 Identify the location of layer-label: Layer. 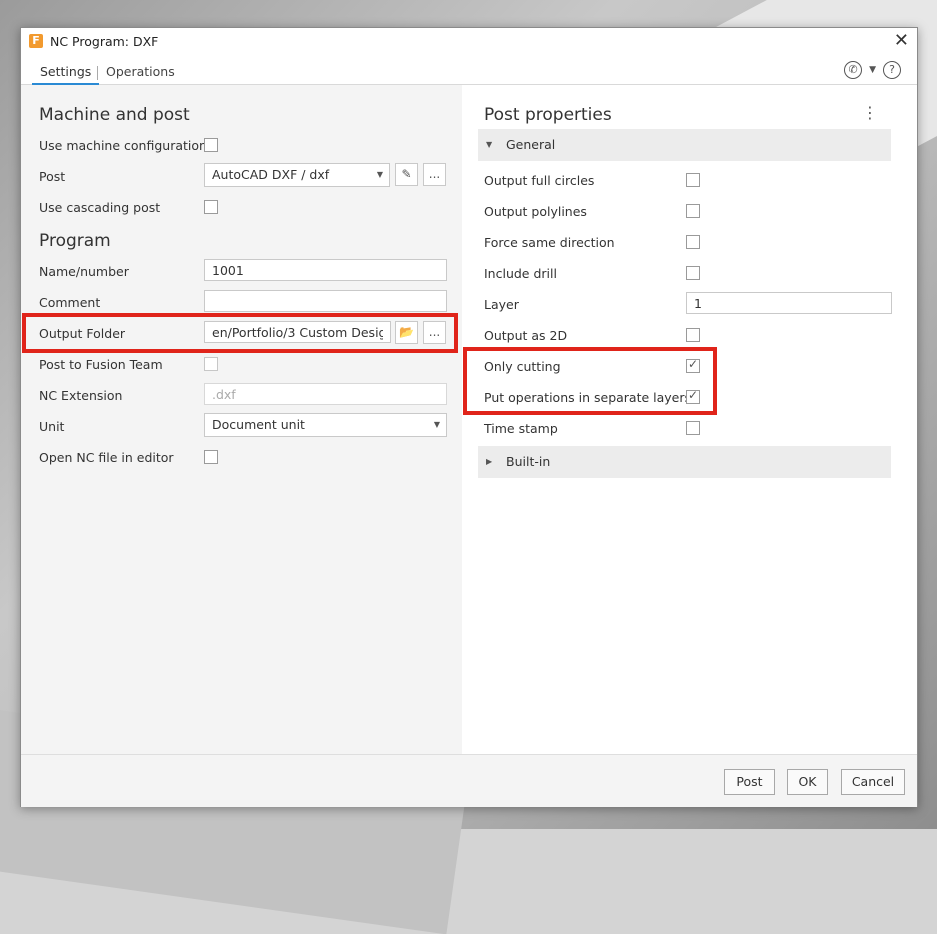
(501, 304).